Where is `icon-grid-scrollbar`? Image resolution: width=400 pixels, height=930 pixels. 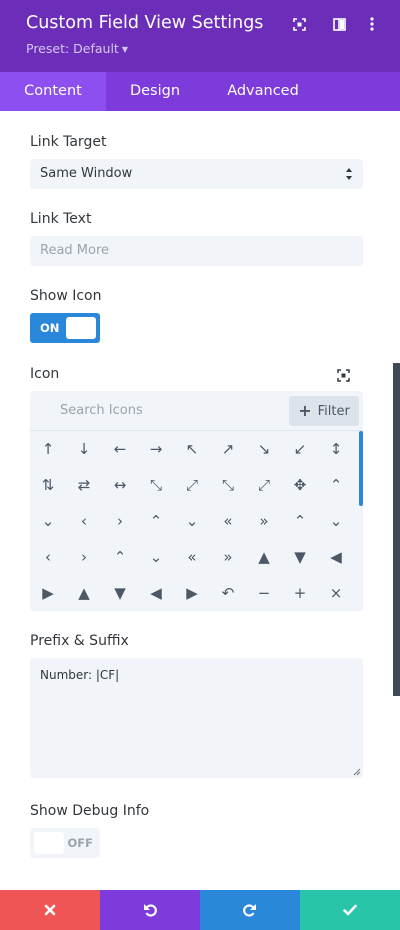 icon-grid-scrollbar is located at coordinates (361, 468).